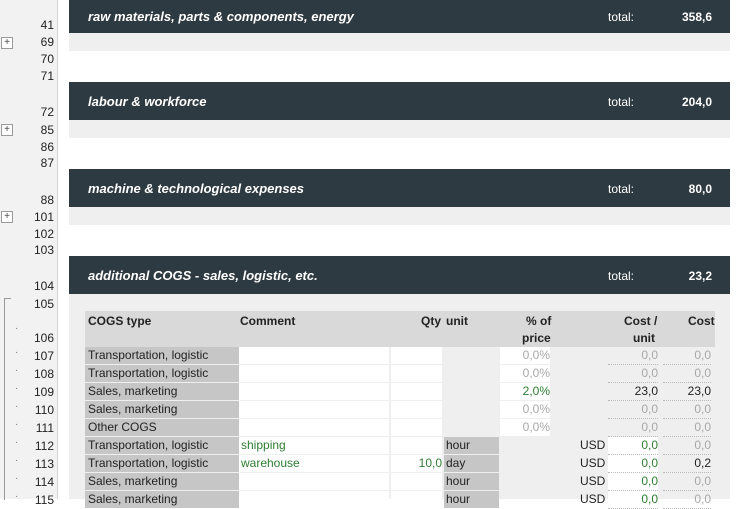  Describe the element at coordinates (314, 445) in the screenshot. I see `comment-cell: shipping` at that location.